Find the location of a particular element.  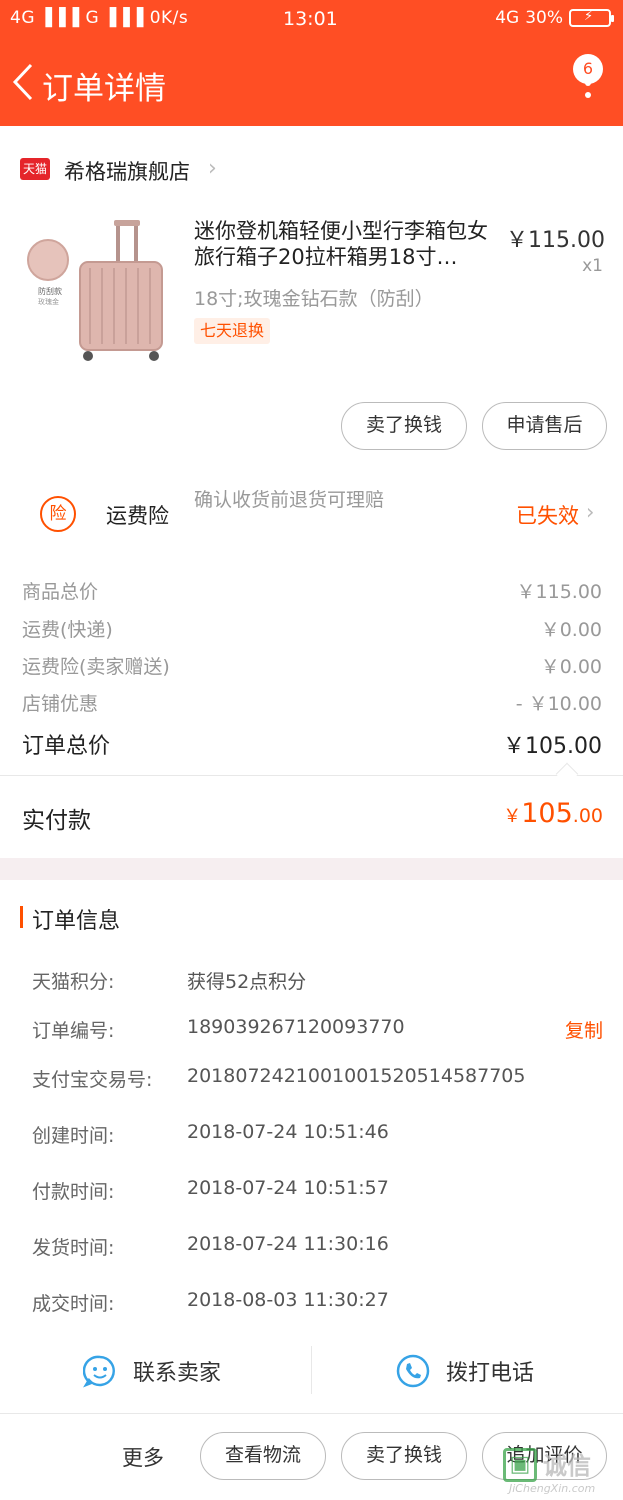

price-line-value: ￥115.00 is located at coordinates (559, 592).